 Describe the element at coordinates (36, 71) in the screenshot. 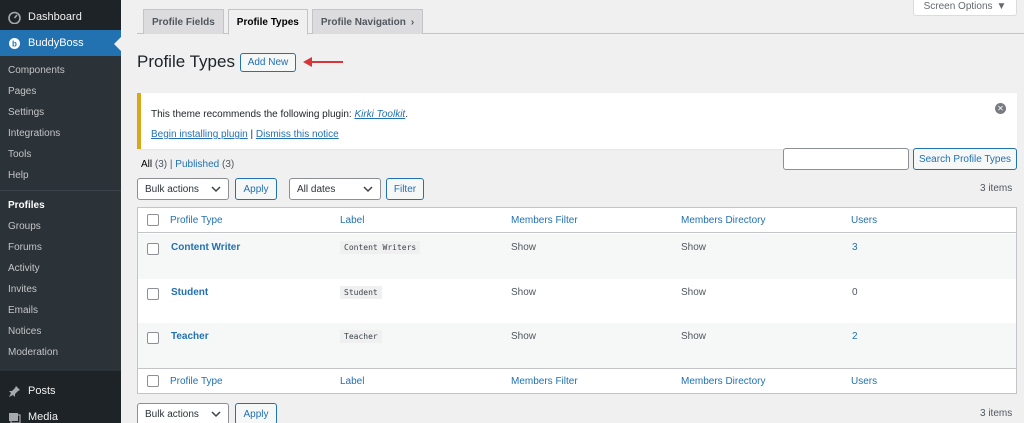

I see `submenu-components: Components` at that location.